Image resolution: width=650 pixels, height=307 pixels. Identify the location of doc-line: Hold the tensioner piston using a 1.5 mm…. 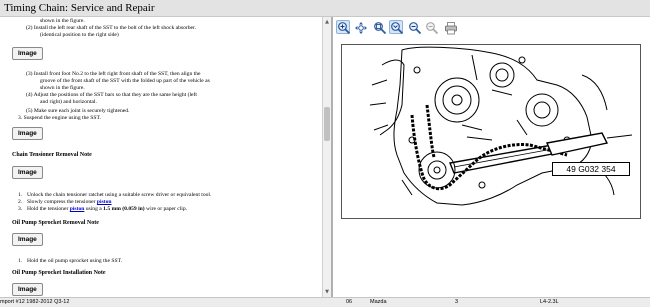
(107, 209).